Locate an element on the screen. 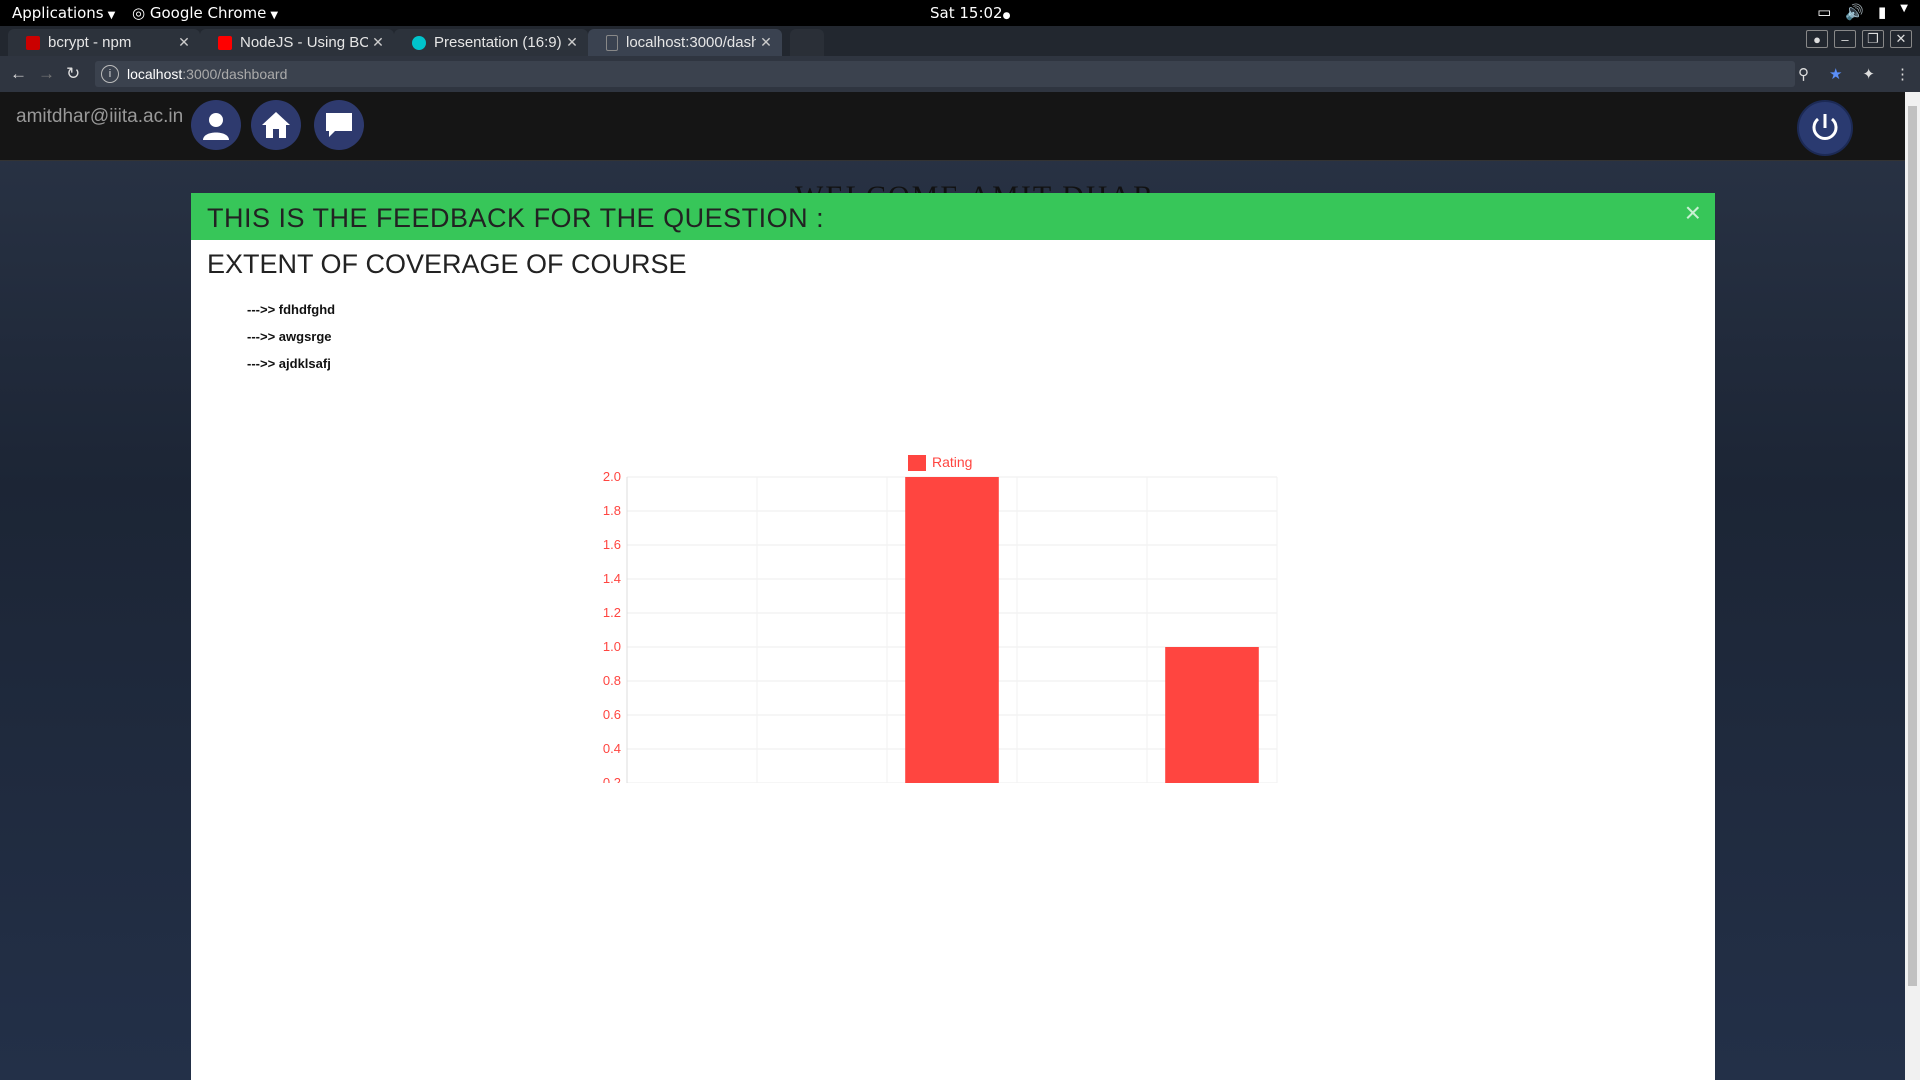  y-tick-label: 1.8 is located at coordinates (612, 510).